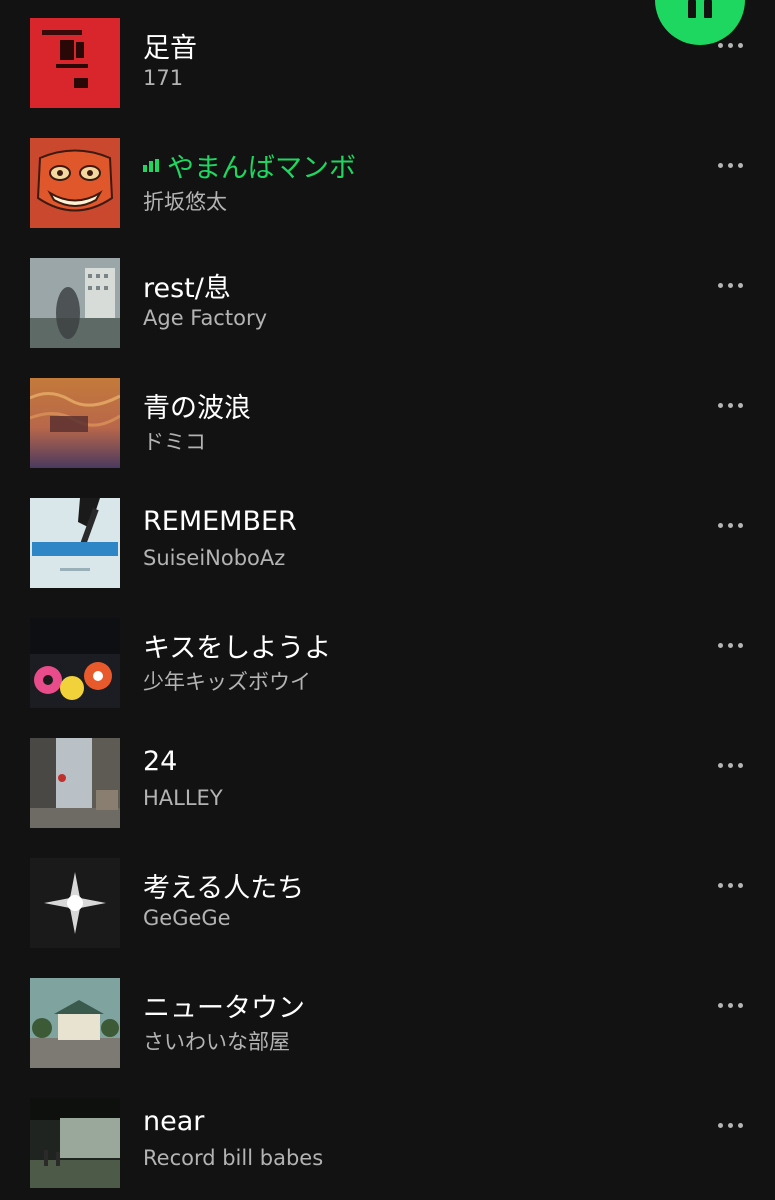 The width and height of the screenshot is (775, 1200). Describe the element at coordinates (387, 180) in the screenshot. I see `track-row: やまんばマンボ 折坂悠太` at that location.